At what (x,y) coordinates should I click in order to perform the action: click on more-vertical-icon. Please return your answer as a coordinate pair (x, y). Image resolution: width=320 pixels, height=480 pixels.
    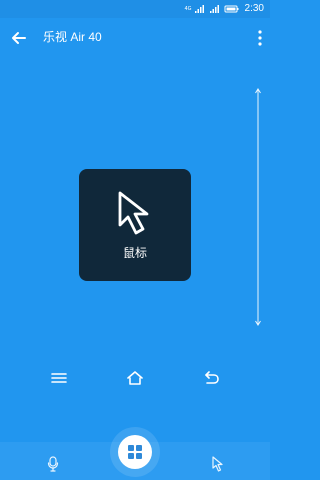
    Looking at the image, I should click on (260, 38).